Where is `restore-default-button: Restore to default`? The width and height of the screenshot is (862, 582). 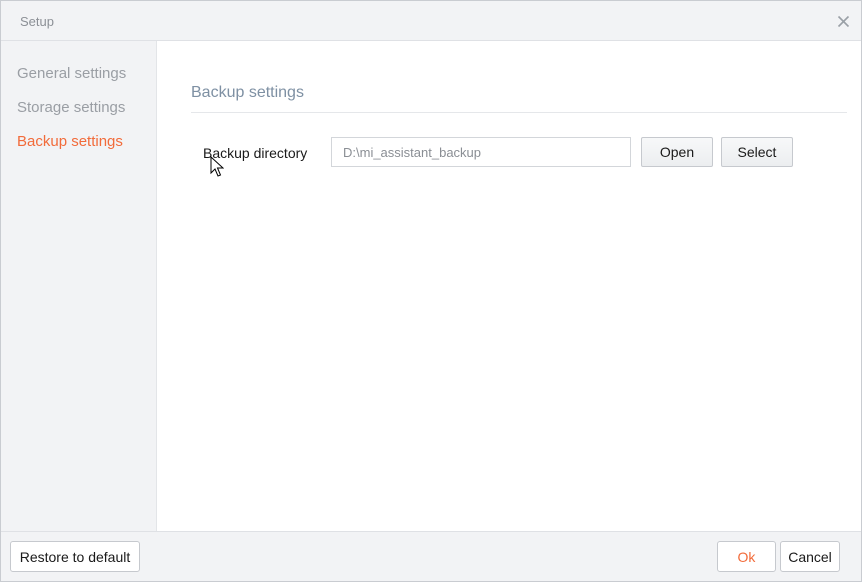
restore-default-button: Restore to default is located at coordinates (75, 556).